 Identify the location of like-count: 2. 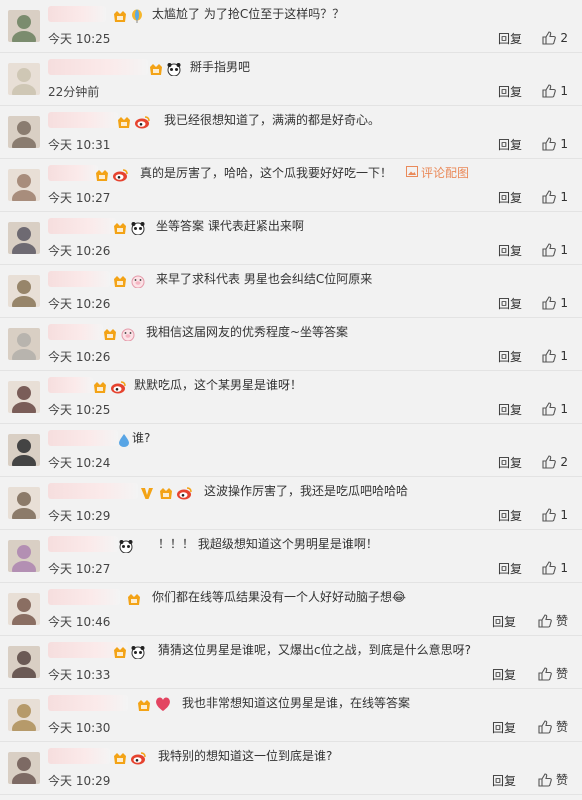
(564, 38).